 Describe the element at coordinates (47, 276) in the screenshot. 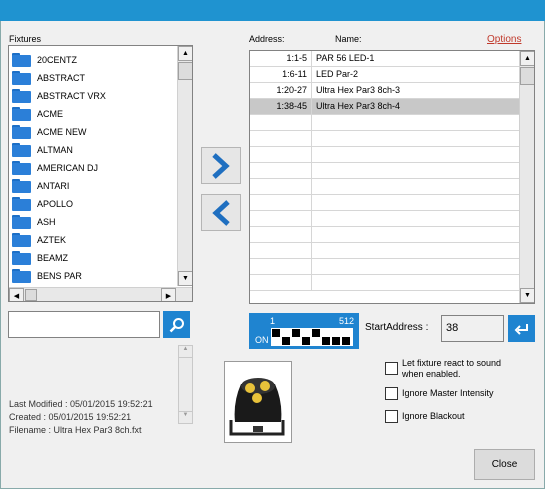

I see `fixture-folder-item: BENS PAR` at that location.